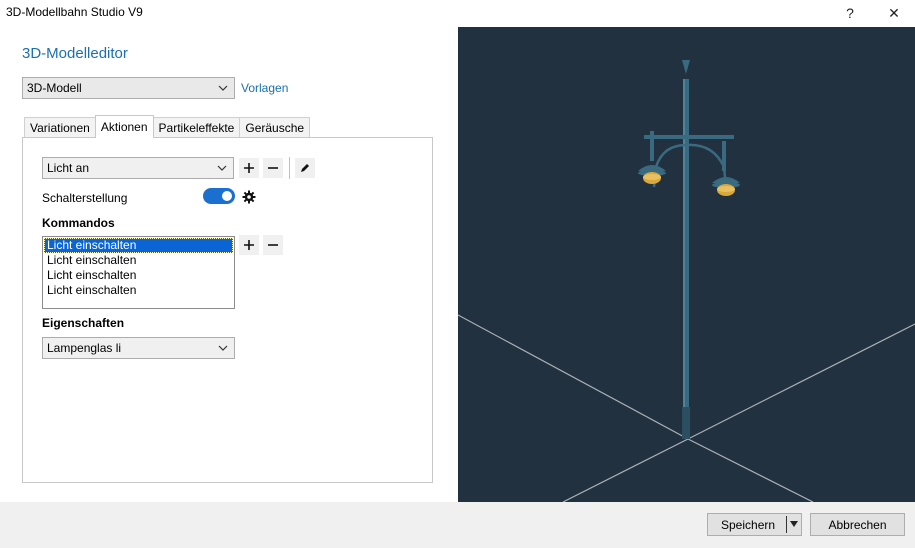 This screenshot has width=915, height=548. I want to click on action-select-value: Licht an, so click(68, 168).